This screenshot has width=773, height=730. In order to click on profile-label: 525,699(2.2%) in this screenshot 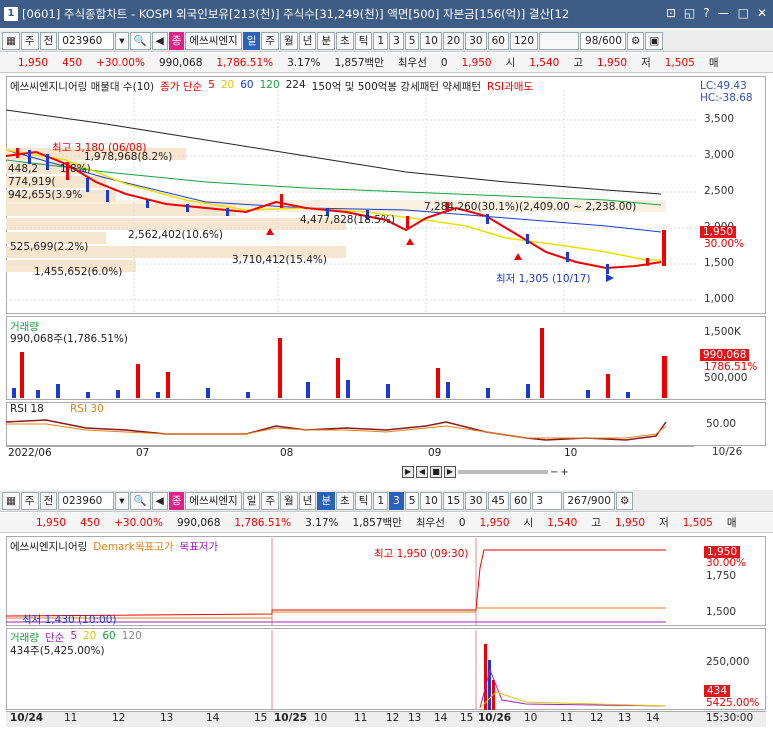, I will do `click(49, 247)`.